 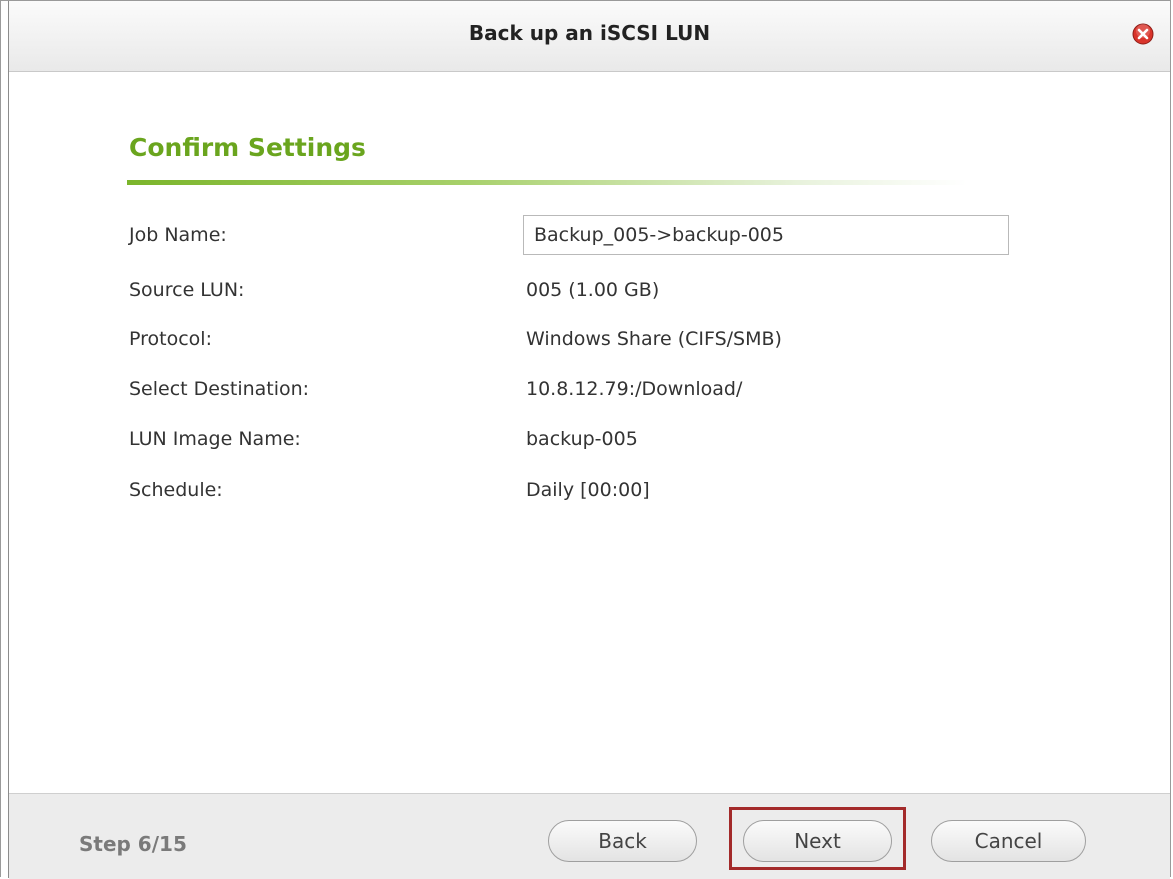 What do you see at coordinates (593, 290) in the screenshot?
I see `source-lun-value: 005 (1.00 GB)` at bounding box center [593, 290].